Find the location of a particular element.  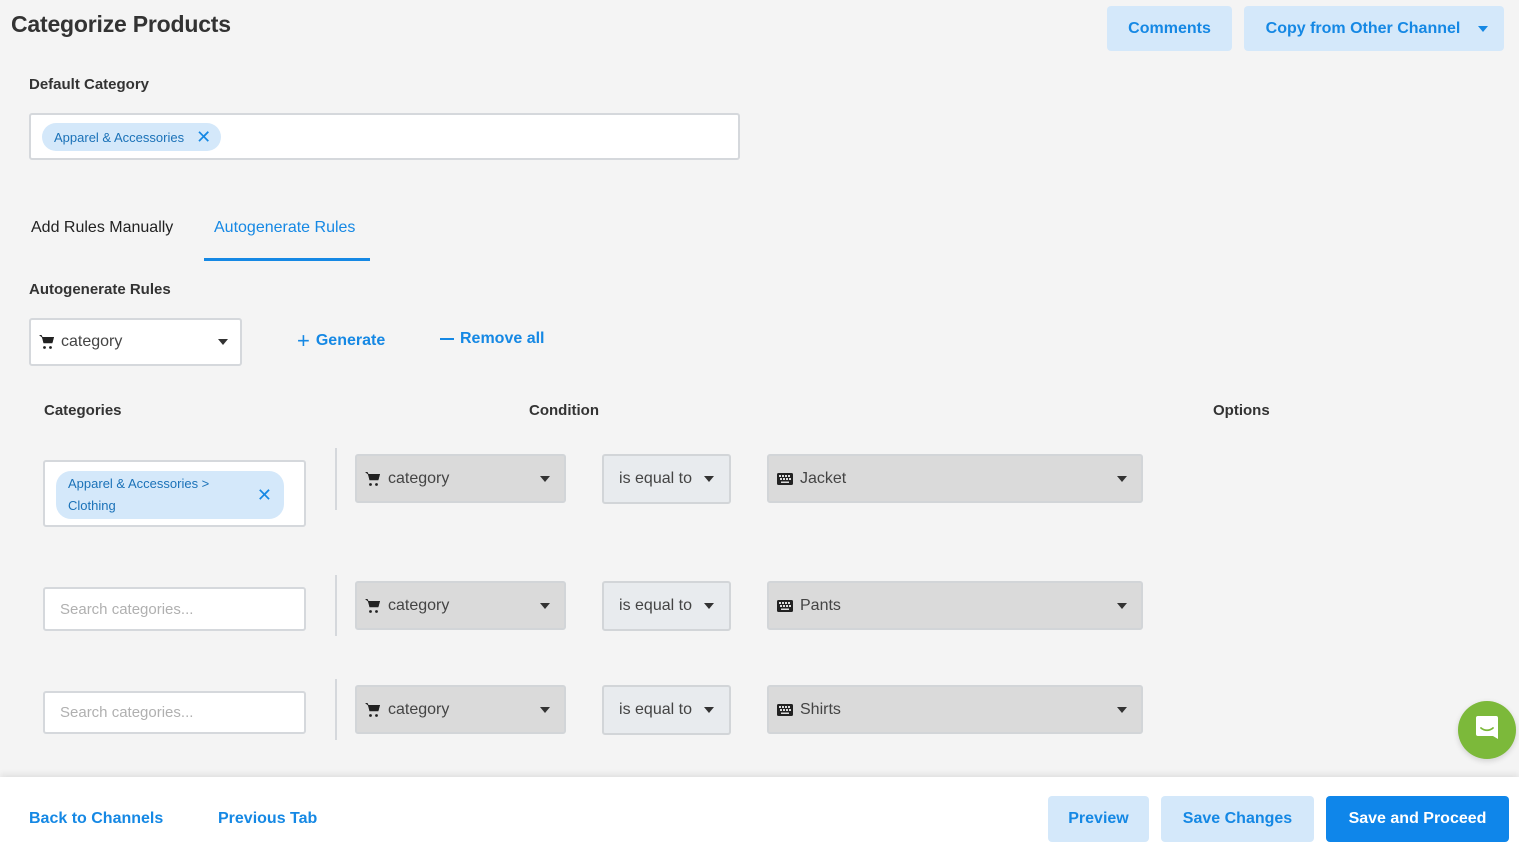

autogenerate-rules-label: Autogenerate Rules is located at coordinates (100, 289).